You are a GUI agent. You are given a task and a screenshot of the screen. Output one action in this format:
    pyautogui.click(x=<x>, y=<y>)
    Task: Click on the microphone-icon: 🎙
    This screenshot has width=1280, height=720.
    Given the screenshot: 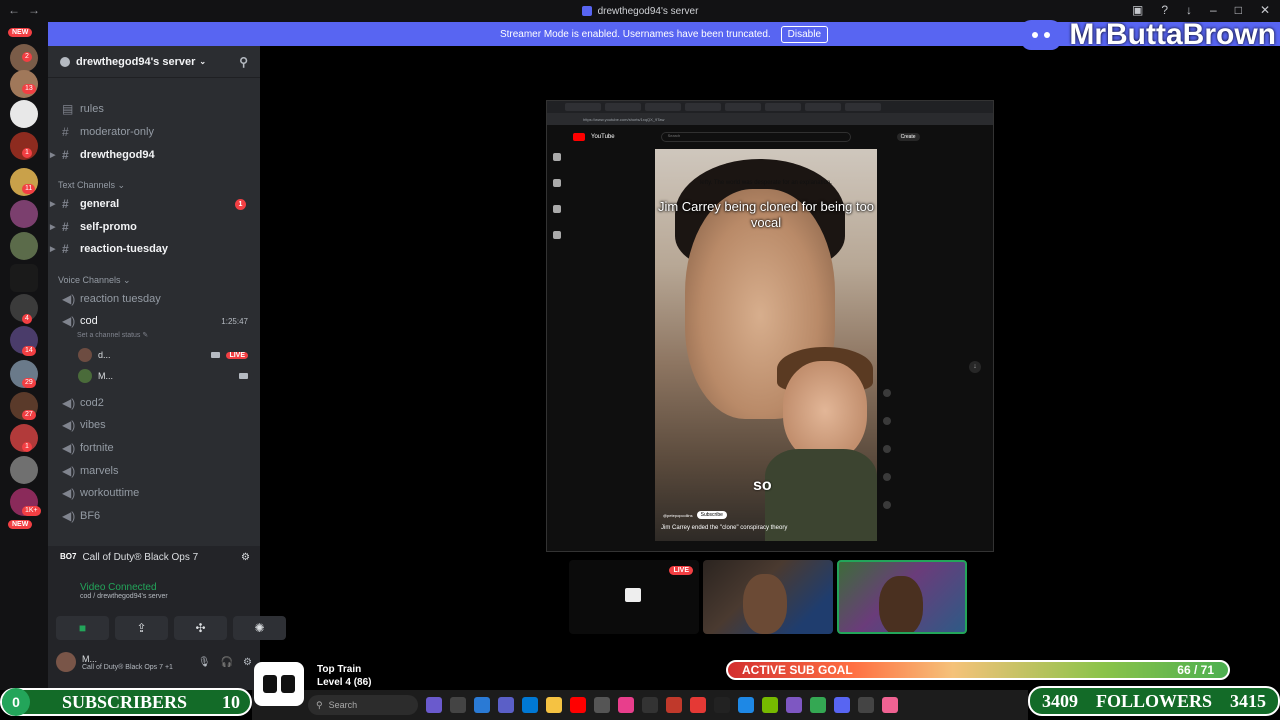 What is the action you would take?
    pyautogui.click(x=204, y=662)
    